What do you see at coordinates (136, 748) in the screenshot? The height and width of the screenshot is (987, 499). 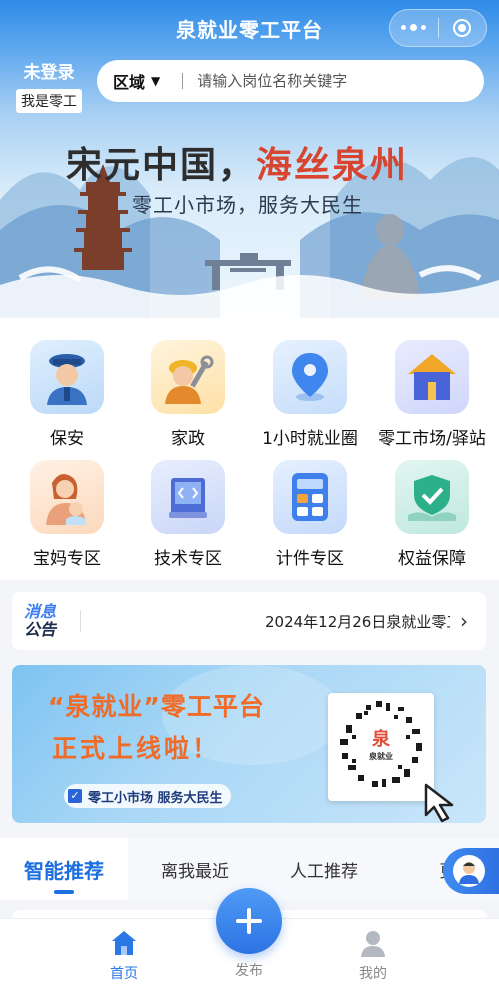 I see `promo-subheadline: 正式上线啦！` at bounding box center [136, 748].